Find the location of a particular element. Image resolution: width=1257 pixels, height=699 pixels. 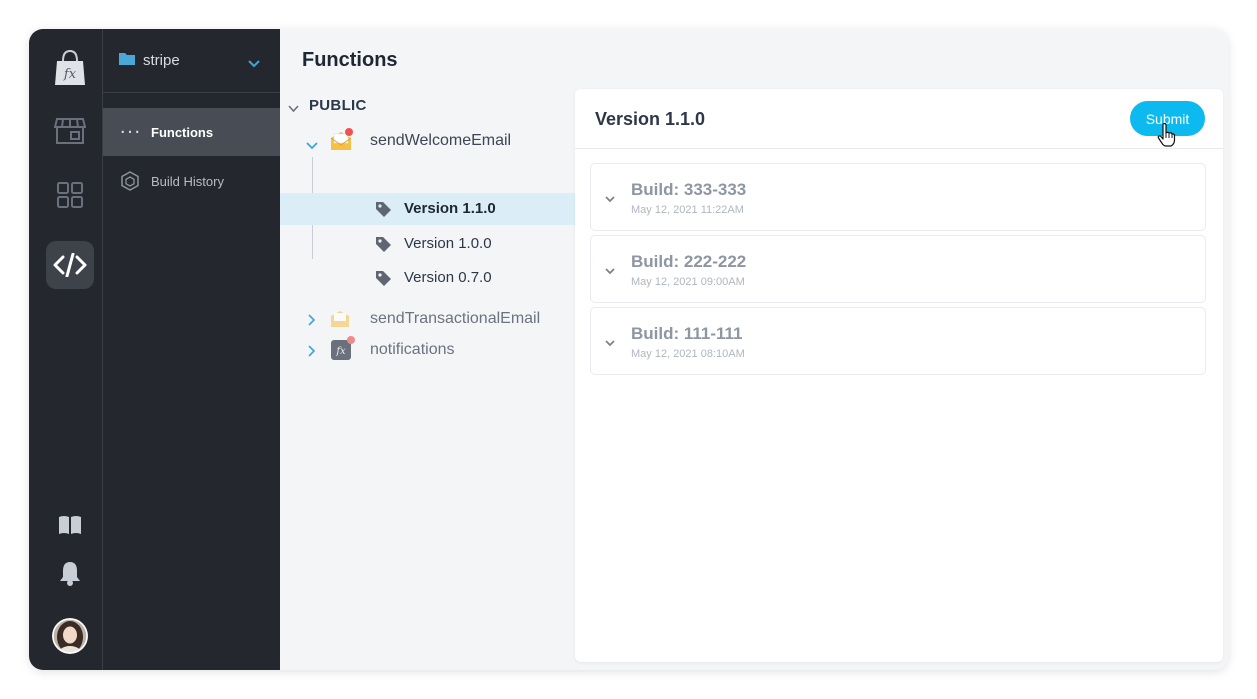

tree-section-public: PUBLIC is located at coordinates (427, 105).